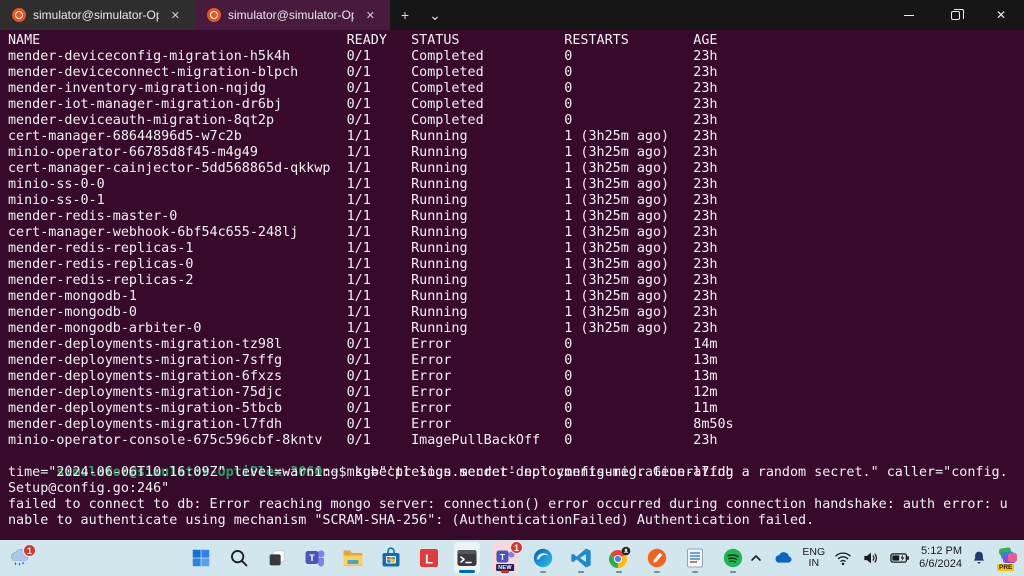 This screenshot has height=576, width=1024. I want to click on terminal-tab-1: simulator@simulator-OptiPlex ✕, so click(97, 15).